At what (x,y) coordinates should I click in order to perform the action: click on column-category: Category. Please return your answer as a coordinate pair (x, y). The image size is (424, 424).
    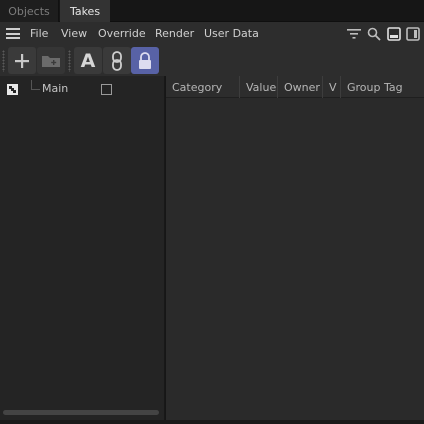
    Looking at the image, I should click on (203, 87).